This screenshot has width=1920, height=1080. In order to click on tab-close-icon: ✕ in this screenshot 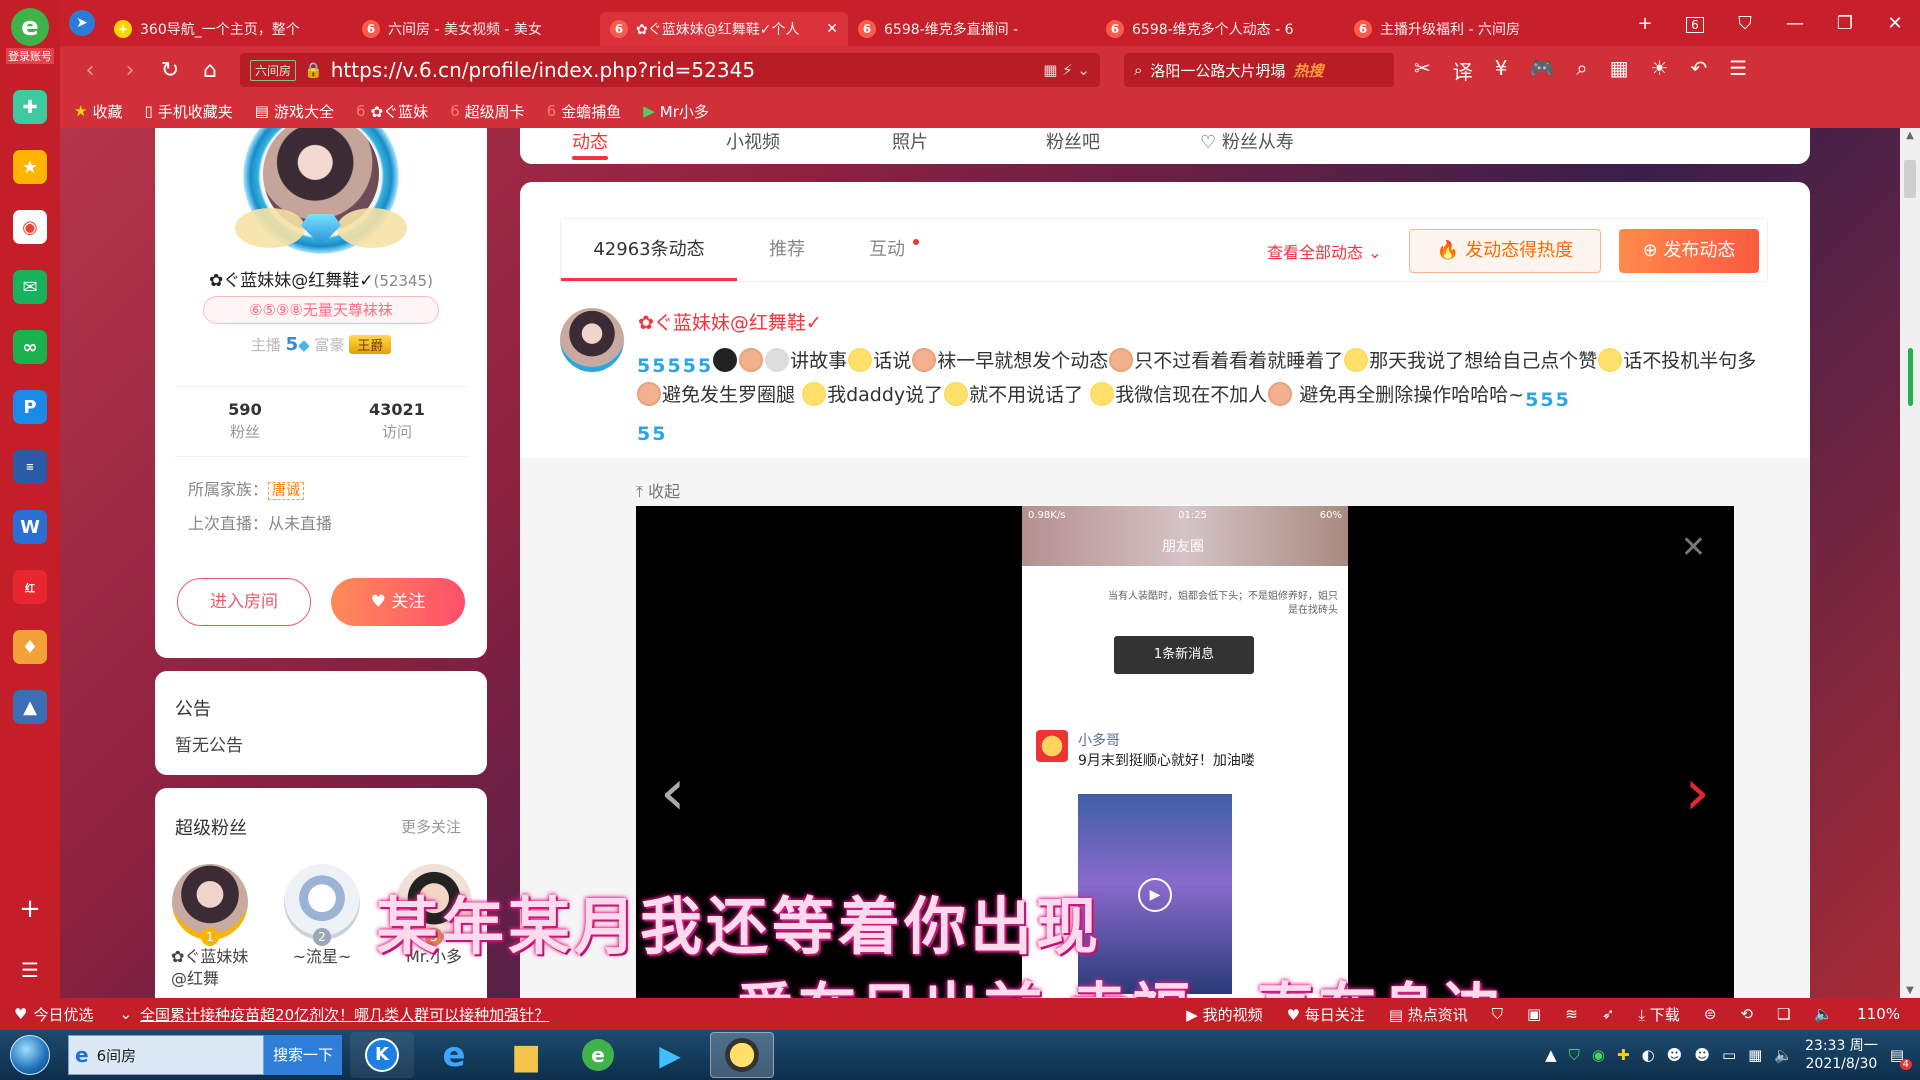, I will do `click(832, 29)`.